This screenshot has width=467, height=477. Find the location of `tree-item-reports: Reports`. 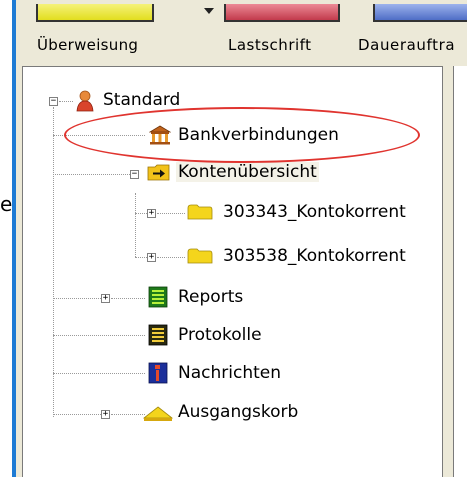

tree-item-reports: Reports is located at coordinates (210, 297).